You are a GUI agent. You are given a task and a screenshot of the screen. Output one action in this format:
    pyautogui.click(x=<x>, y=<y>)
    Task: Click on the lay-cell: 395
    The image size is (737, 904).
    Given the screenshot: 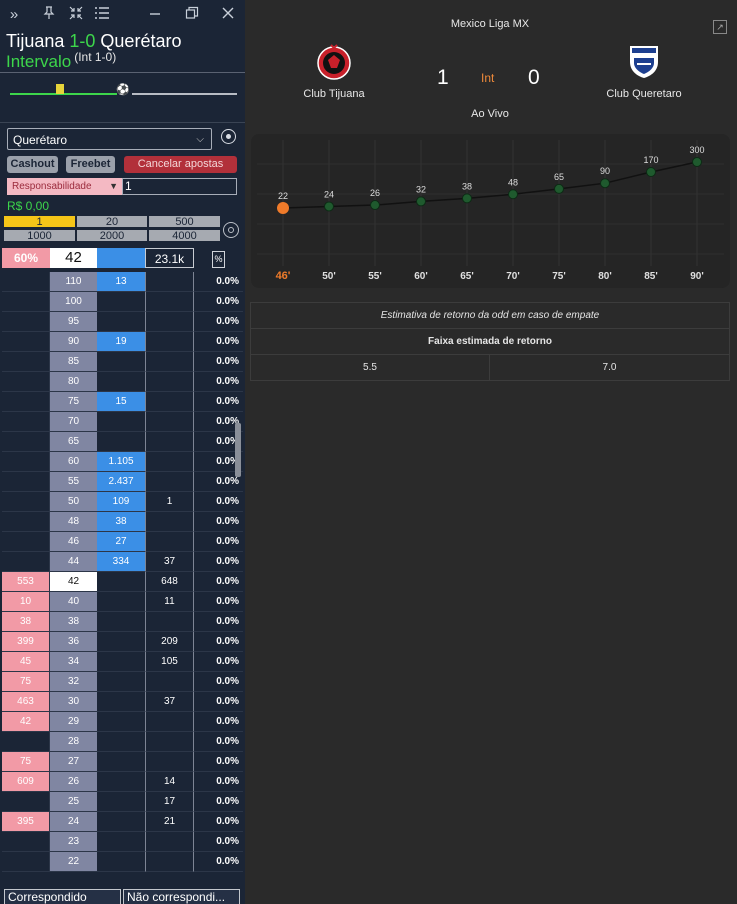 What is the action you would take?
    pyautogui.click(x=26, y=822)
    